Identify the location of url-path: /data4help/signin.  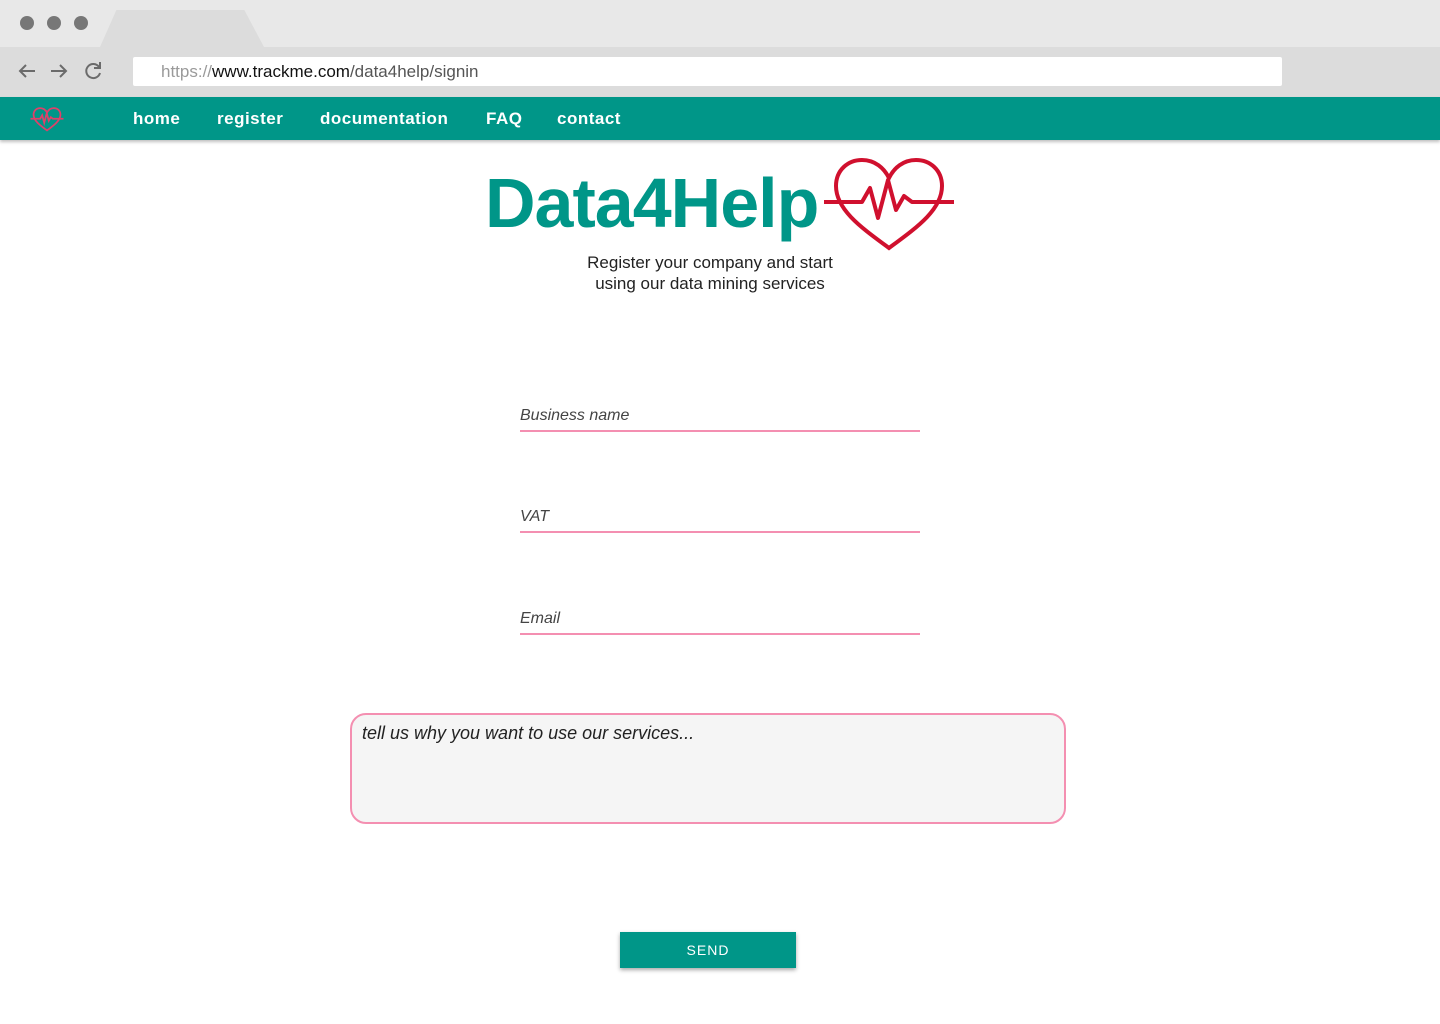
(414, 71).